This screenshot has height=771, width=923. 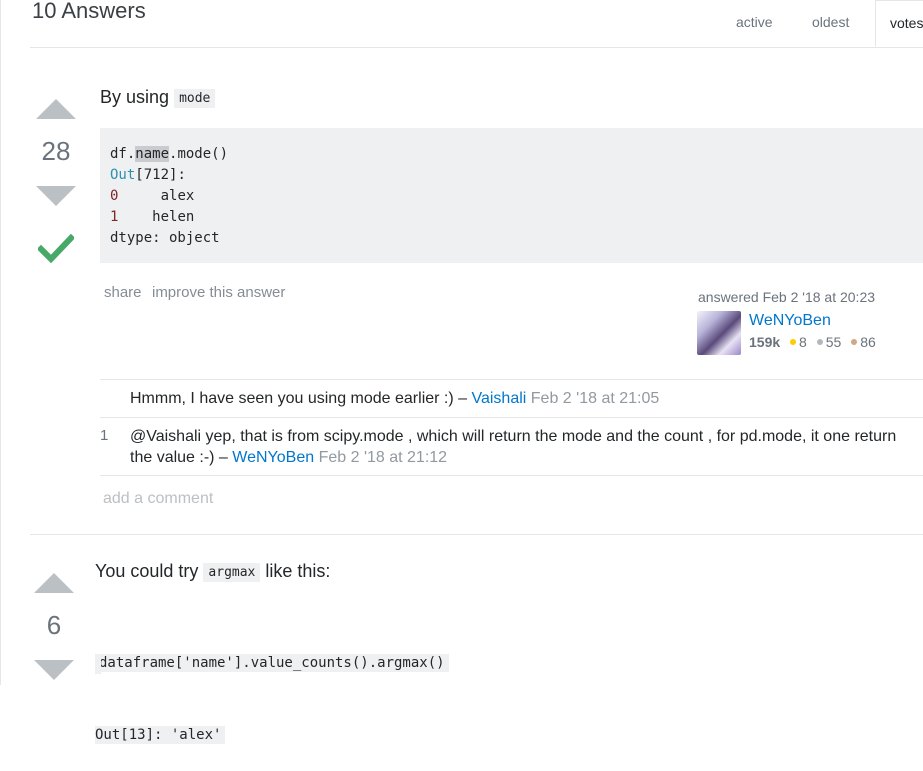 What do you see at coordinates (156, 196) in the screenshot?
I see `code-text: alex` at bounding box center [156, 196].